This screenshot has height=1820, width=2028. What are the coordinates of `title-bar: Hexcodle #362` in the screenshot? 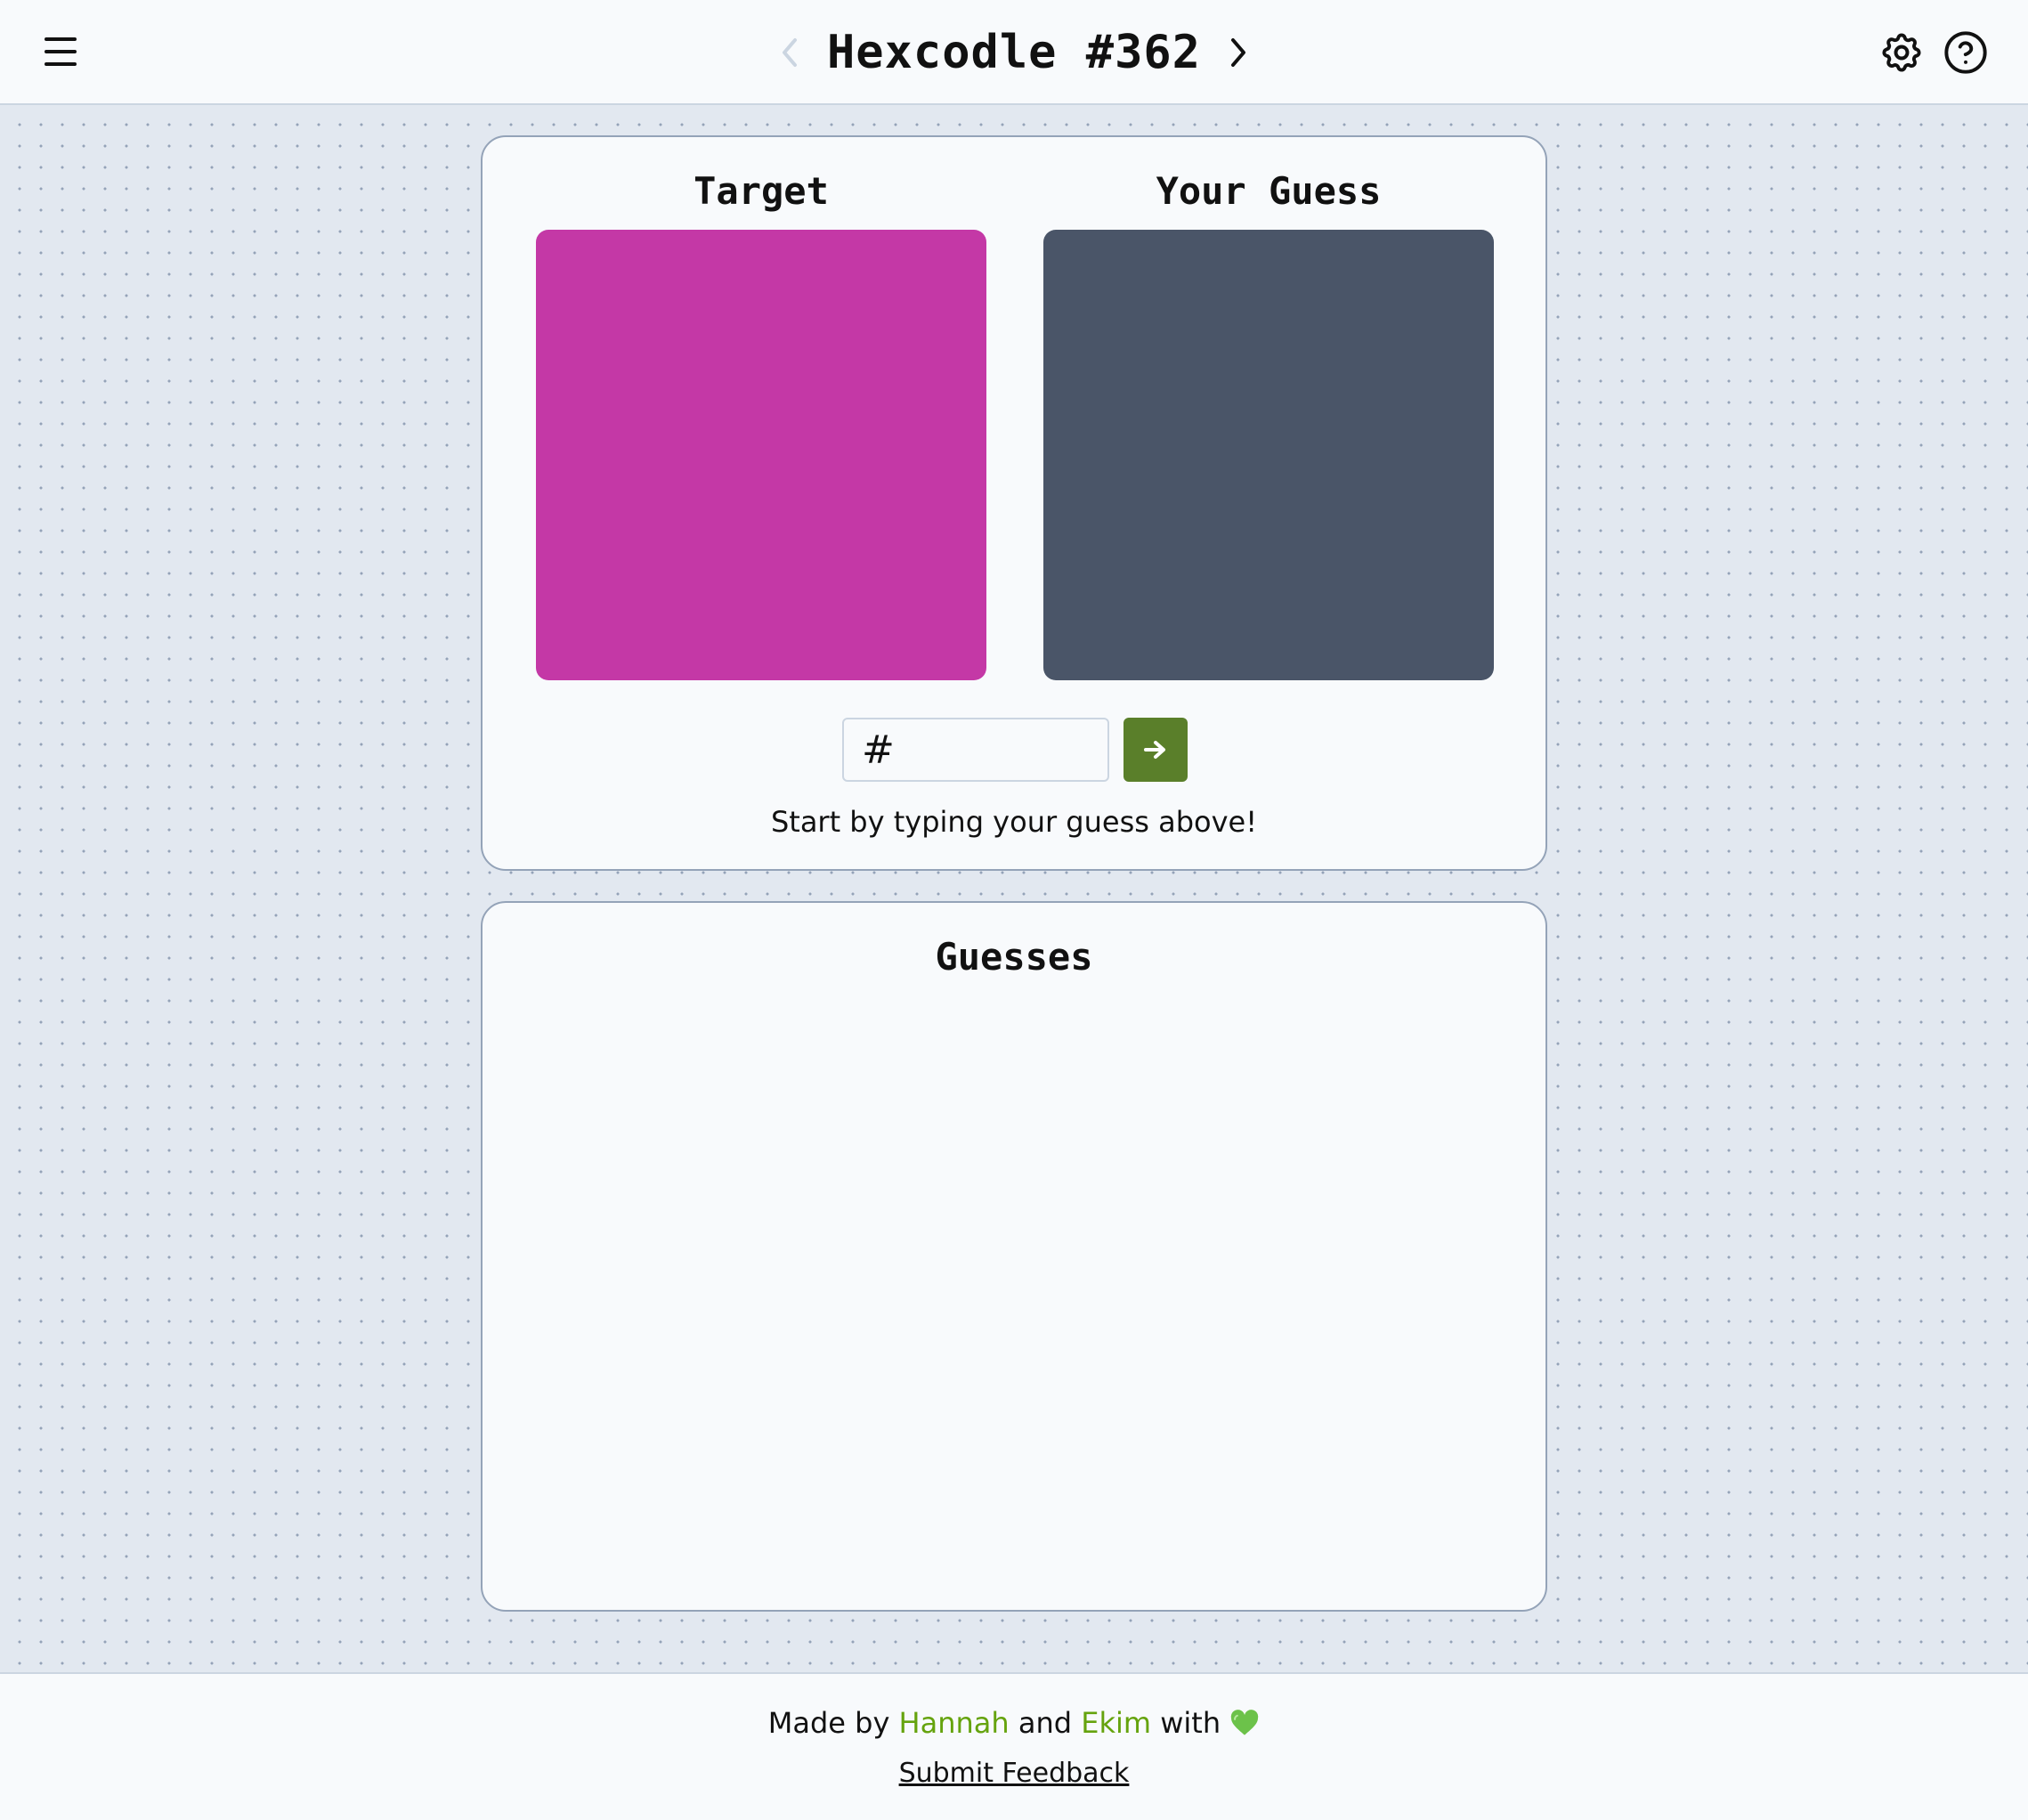 It's located at (1014, 52).